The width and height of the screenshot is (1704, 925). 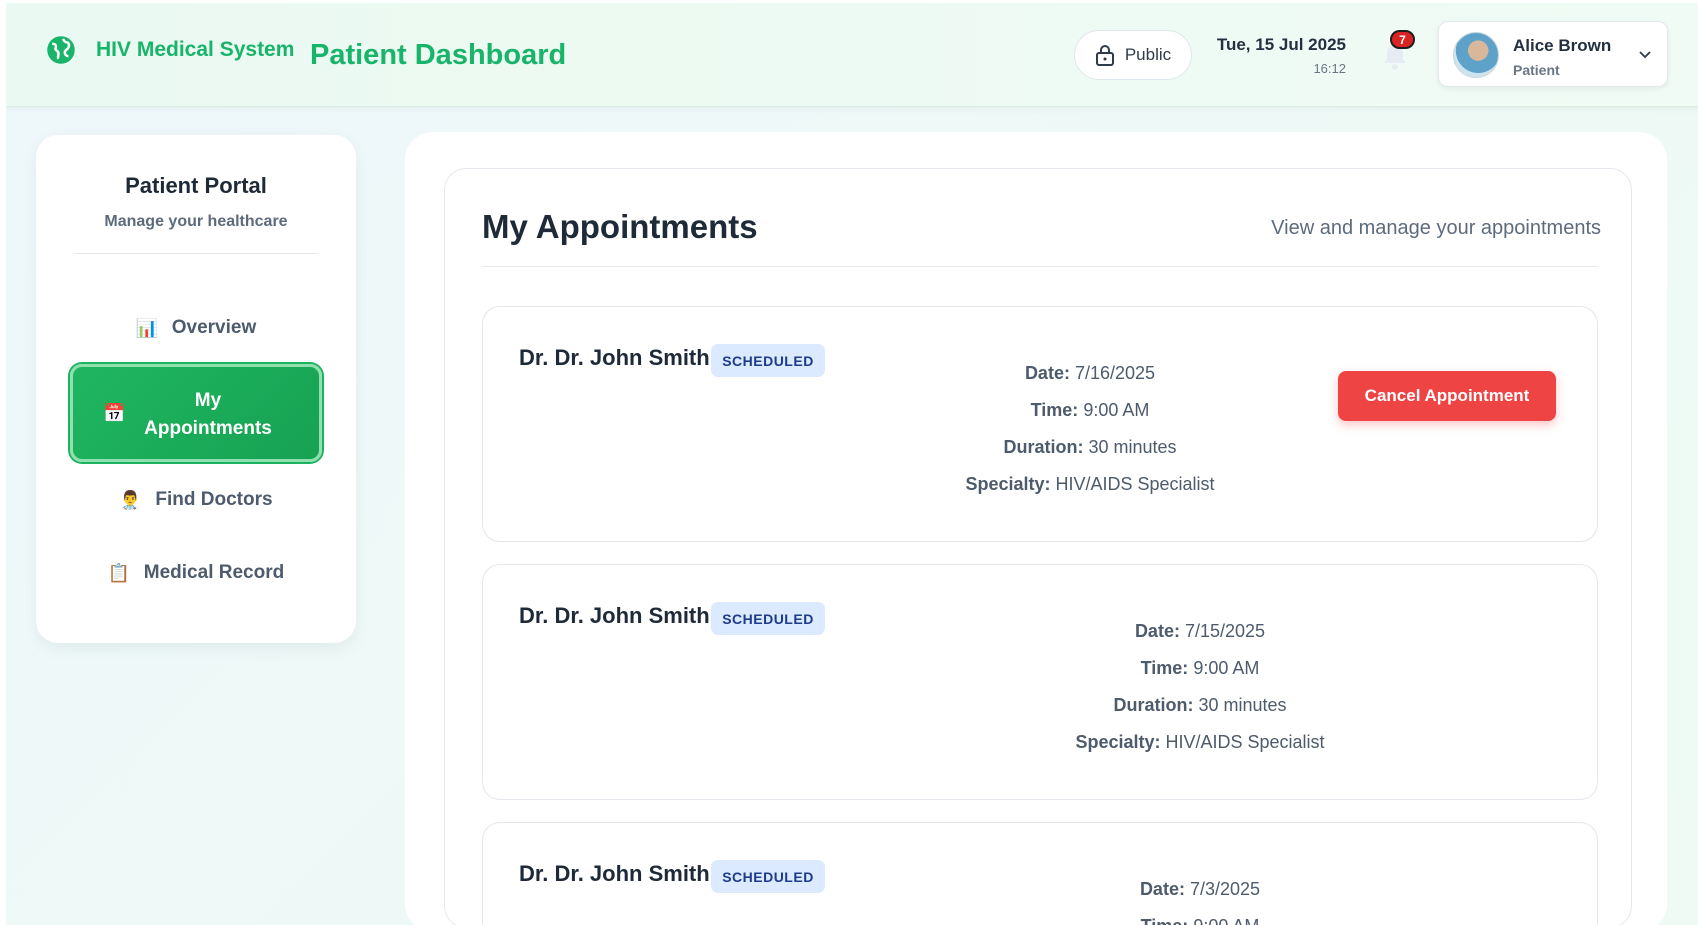 I want to click on chevron-down-icon, so click(x=1645, y=55).